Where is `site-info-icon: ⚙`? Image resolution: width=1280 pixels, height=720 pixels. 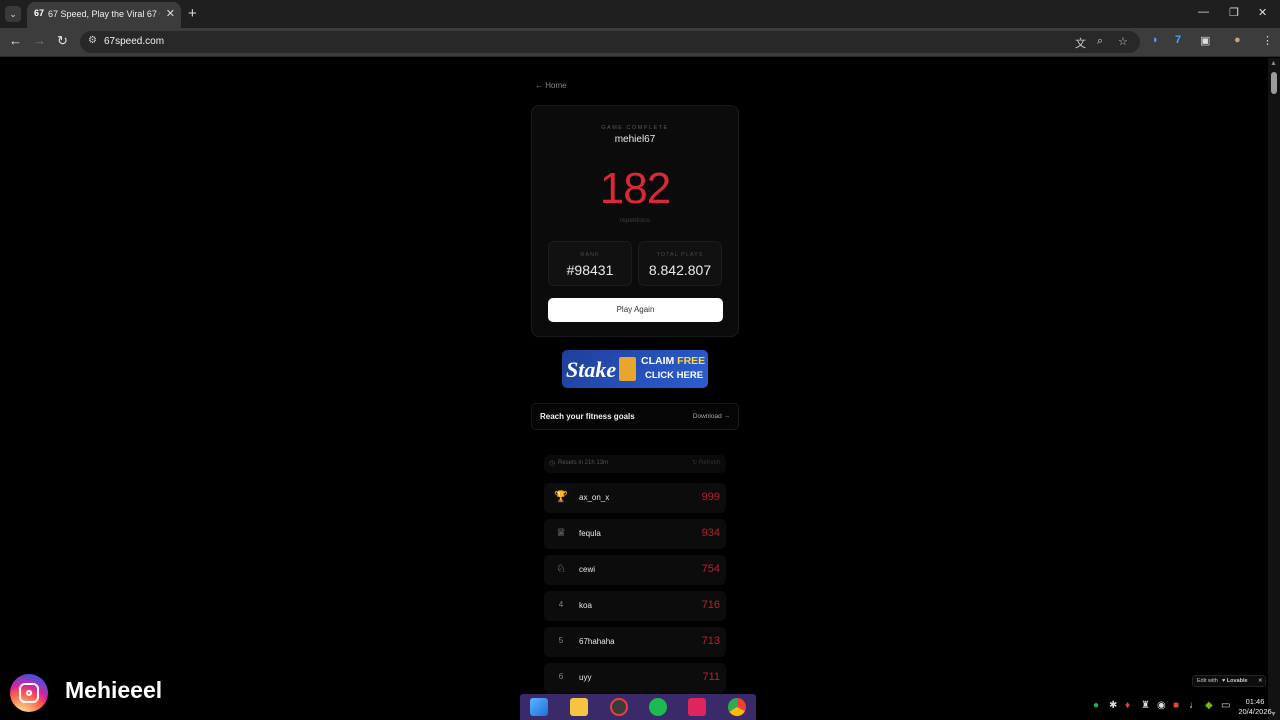 site-info-icon: ⚙ is located at coordinates (92, 40).